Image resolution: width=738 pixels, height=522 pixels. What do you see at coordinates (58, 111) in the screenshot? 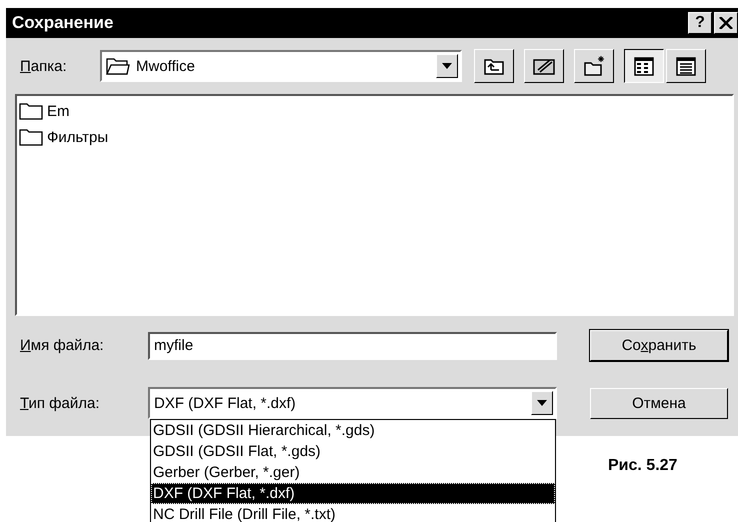
I see `folder-item: Em` at bounding box center [58, 111].